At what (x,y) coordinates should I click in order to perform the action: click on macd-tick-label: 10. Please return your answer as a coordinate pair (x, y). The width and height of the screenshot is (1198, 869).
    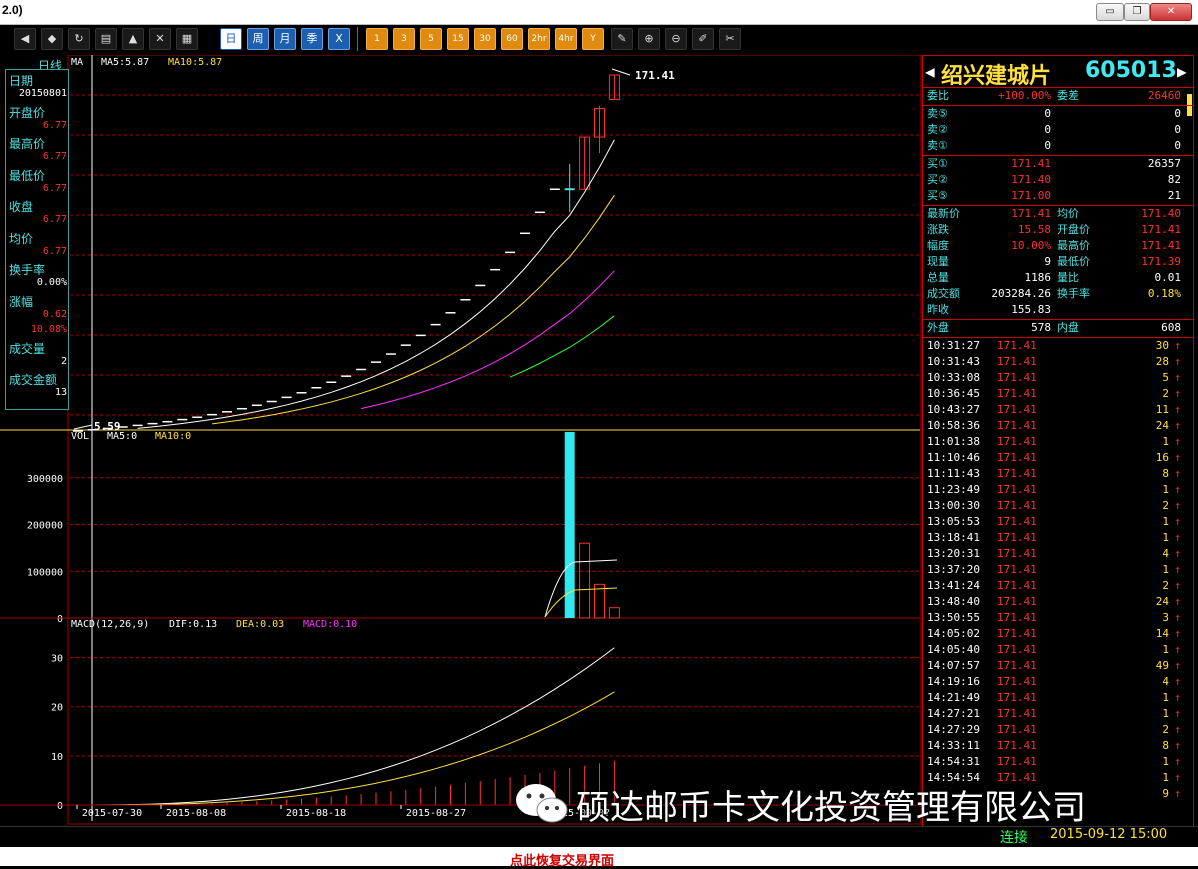
    Looking at the image, I should click on (57, 757).